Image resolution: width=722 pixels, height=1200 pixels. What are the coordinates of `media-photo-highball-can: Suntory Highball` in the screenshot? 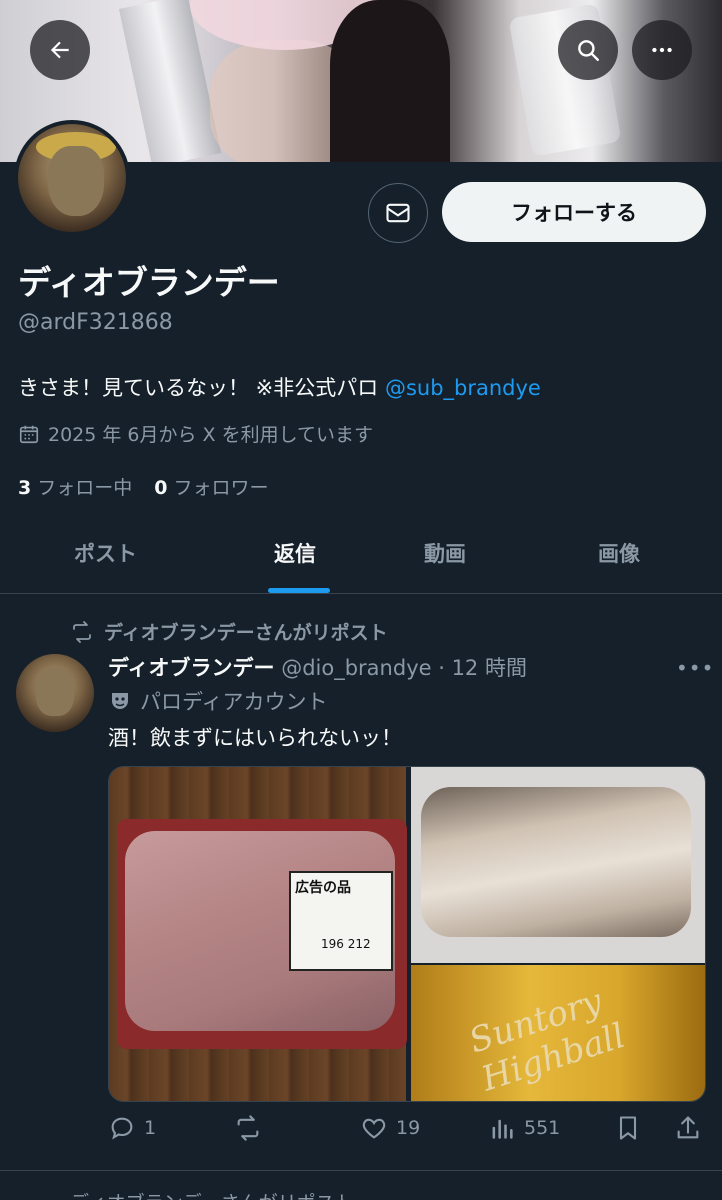 It's located at (558, 1033).